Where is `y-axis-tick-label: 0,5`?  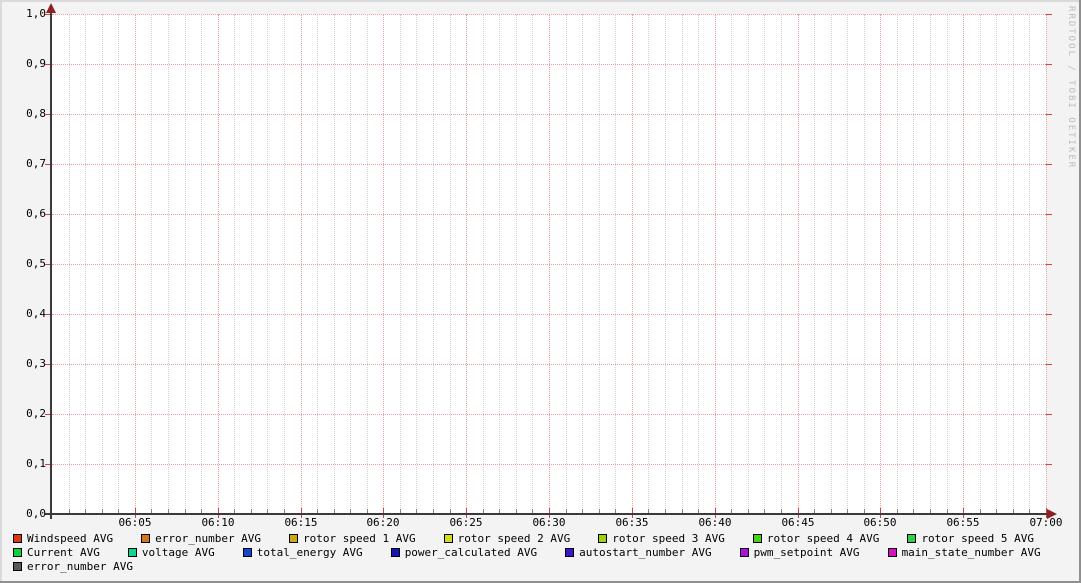 y-axis-tick-label: 0,5 is located at coordinates (36, 263).